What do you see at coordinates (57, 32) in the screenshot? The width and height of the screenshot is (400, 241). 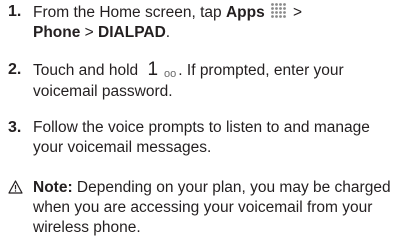 I see `phone-label: Phone` at bounding box center [57, 32].